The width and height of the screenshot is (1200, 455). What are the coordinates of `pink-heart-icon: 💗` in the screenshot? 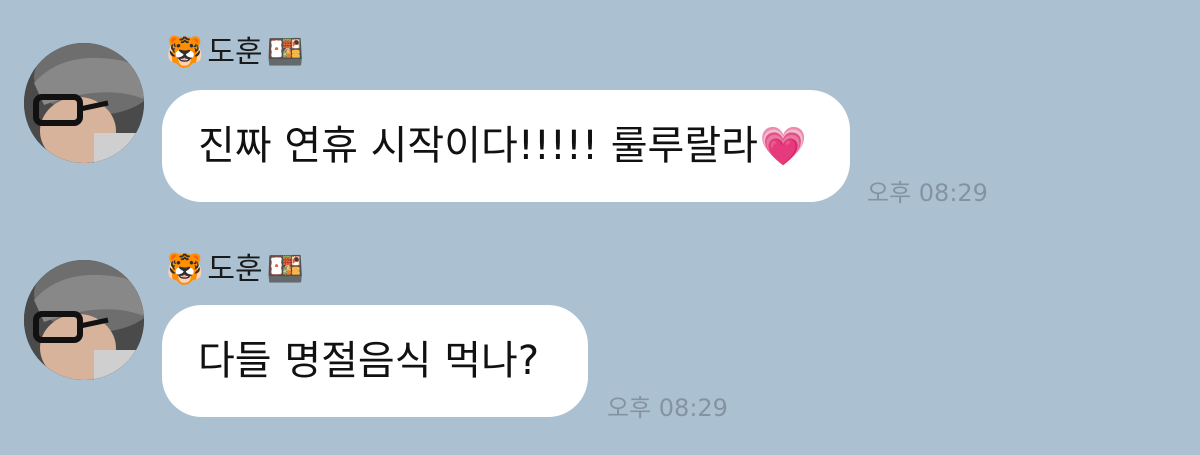 It's located at (783, 145).